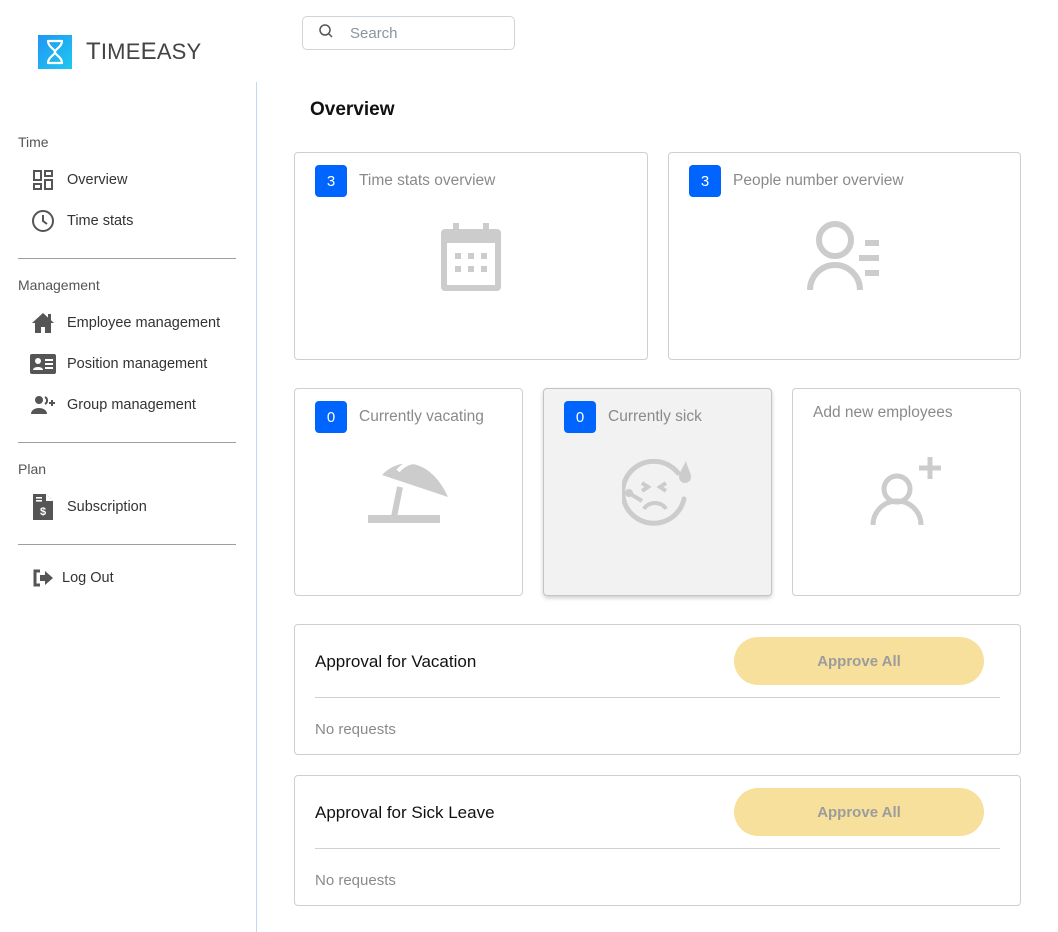 The width and height of the screenshot is (1058, 932). I want to click on sidebar-item-label: Group management, so click(131, 405).